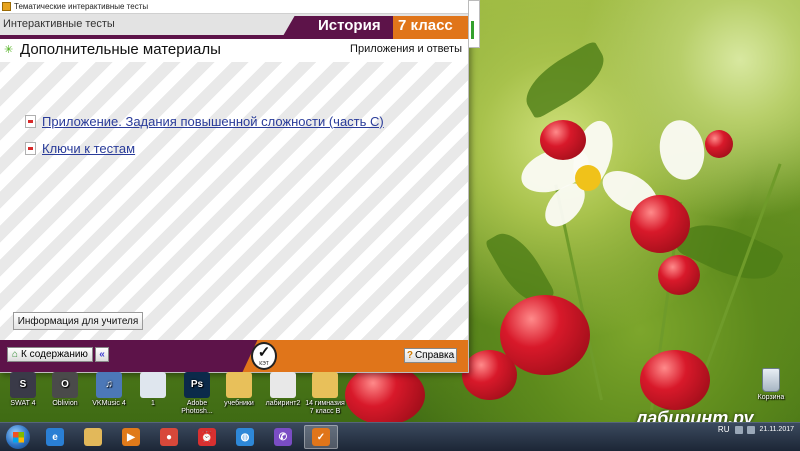 The width and height of the screenshot is (800, 451). I want to click on taskbar-apps: e ▶ ● ⏰ ◍ ✆ ✓, so click(190, 437).